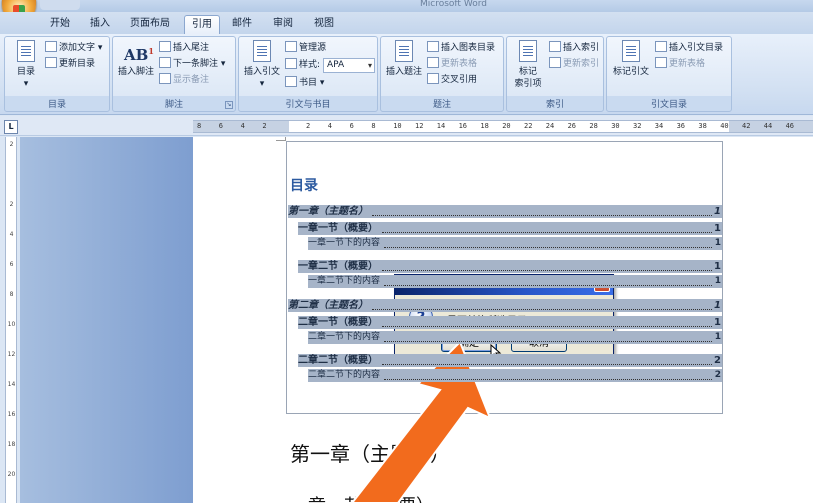  I want to click on tab-mailings: 邮件, so click(242, 24).